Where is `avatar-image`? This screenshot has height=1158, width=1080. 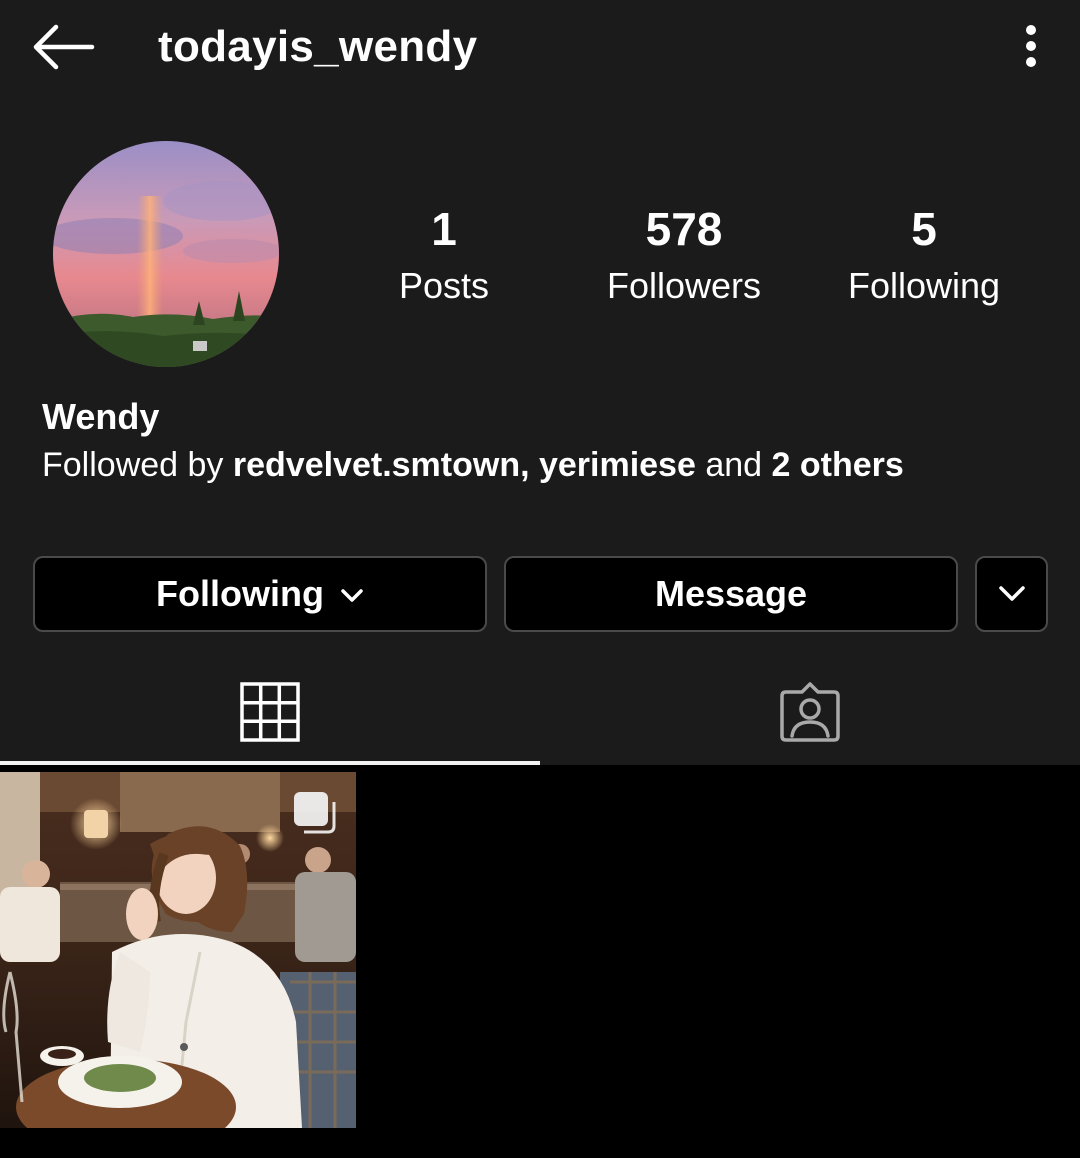 avatar-image is located at coordinates (166, 254).